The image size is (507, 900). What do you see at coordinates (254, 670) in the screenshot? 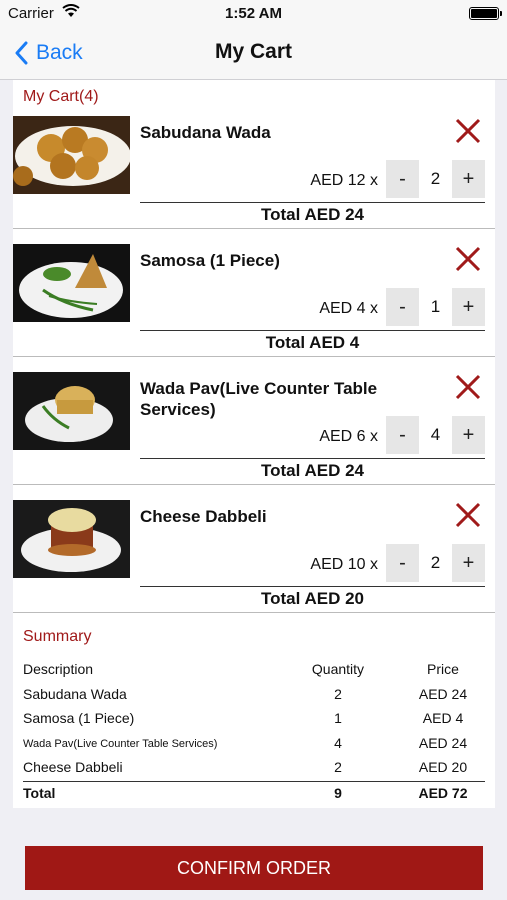
I see `summary-header-row: Description Quantity Price` at bounding box center [254, 670].